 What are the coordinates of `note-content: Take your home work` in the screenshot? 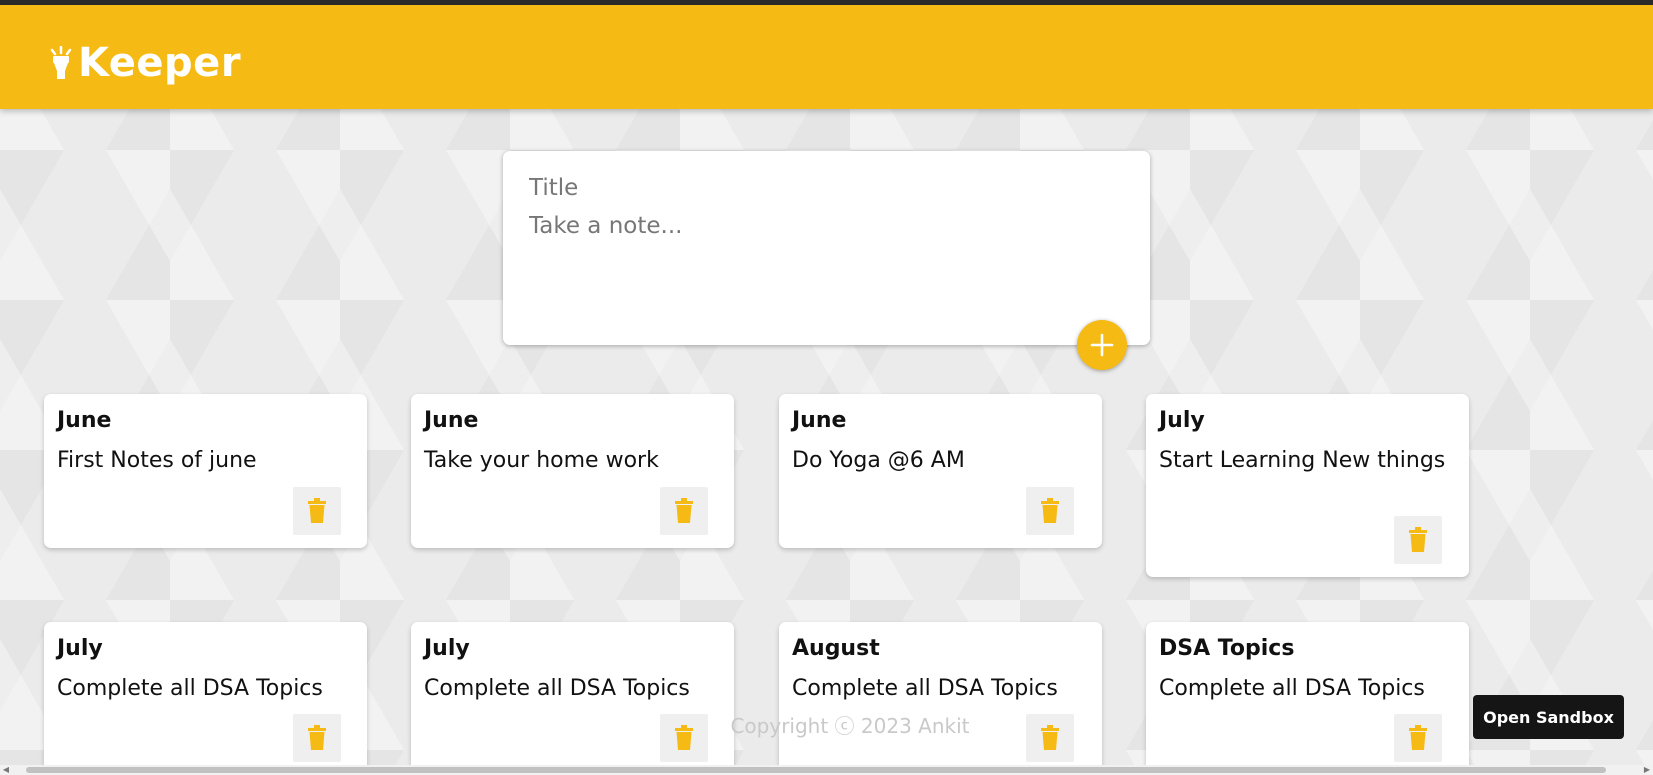 It's located at (541, 460).